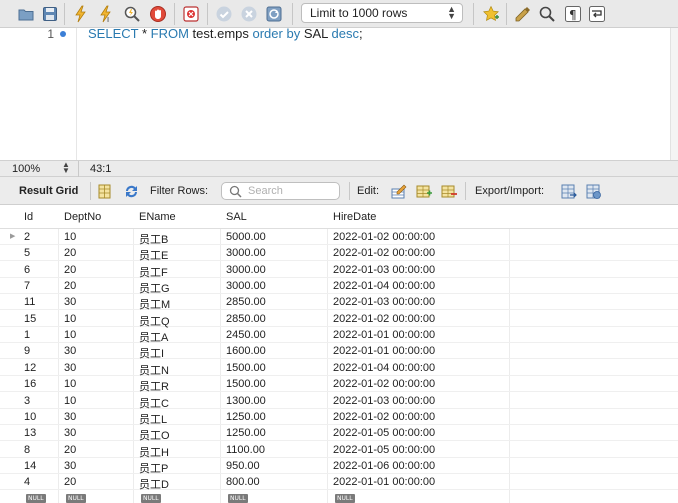 The width and height of the screenshot is (678, 503). What do you see at coordinates (246, 433) in the screenshot?
I see `cell-sal: 1250.00` at bounding box center [246, 433].